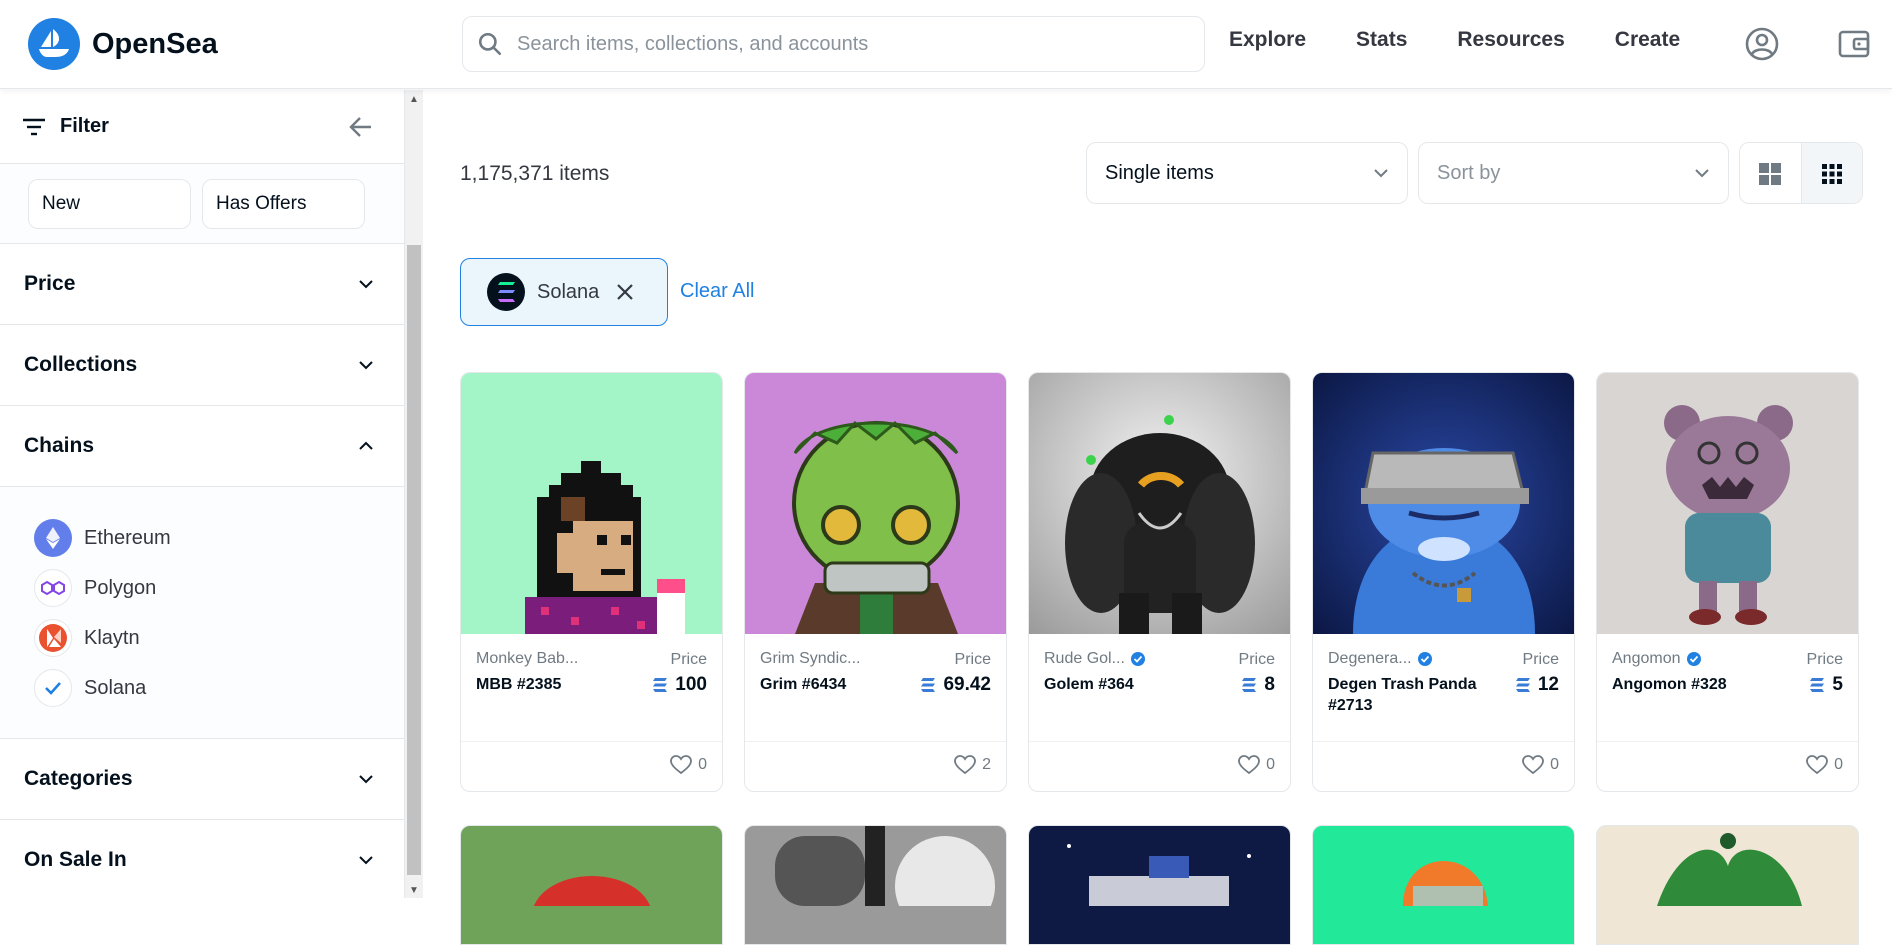 Image resolution: width=1892 pixels, height=945 pixels. Describe the element at coordinates (202, 446) in the screenshot. I see `section-chains: Chains` at that location.